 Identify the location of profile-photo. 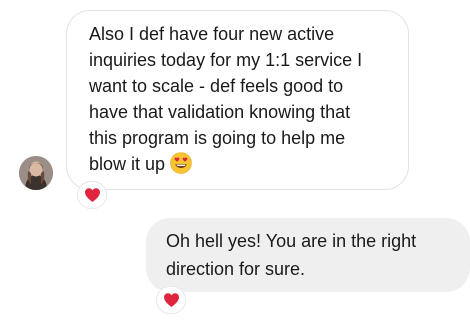
(36, 173).